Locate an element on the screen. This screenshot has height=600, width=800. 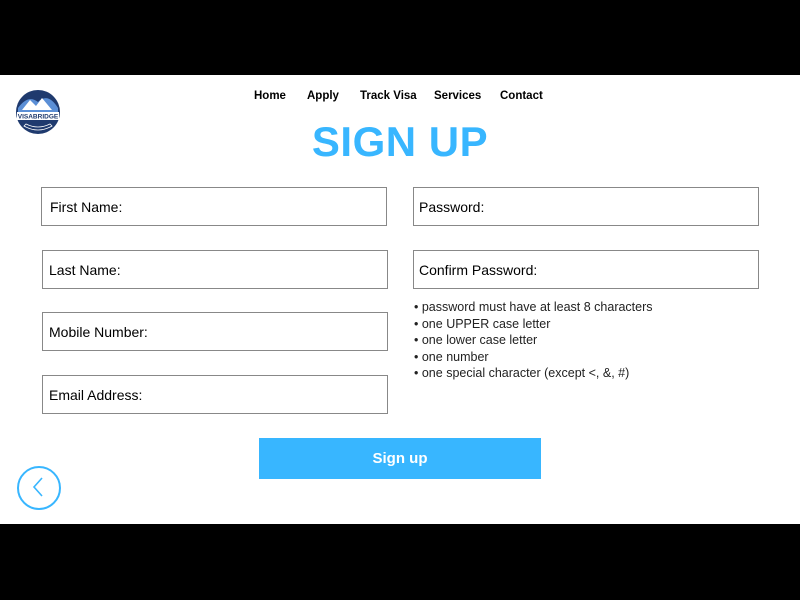
main-nav: Home Apply Track Visa Services Contact is located at coordinates (400, 98).